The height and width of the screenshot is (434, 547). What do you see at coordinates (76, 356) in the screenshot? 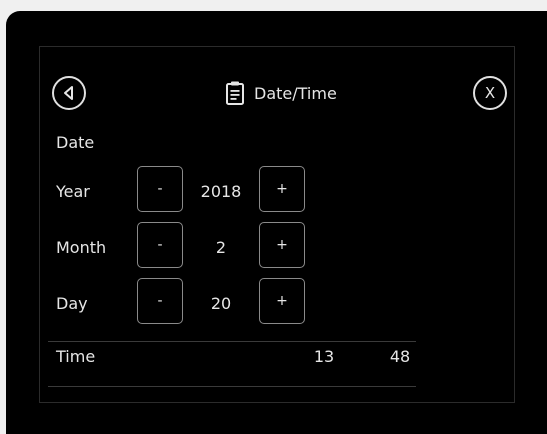
I see `time-label: Time` at bounding box center [76, 356].